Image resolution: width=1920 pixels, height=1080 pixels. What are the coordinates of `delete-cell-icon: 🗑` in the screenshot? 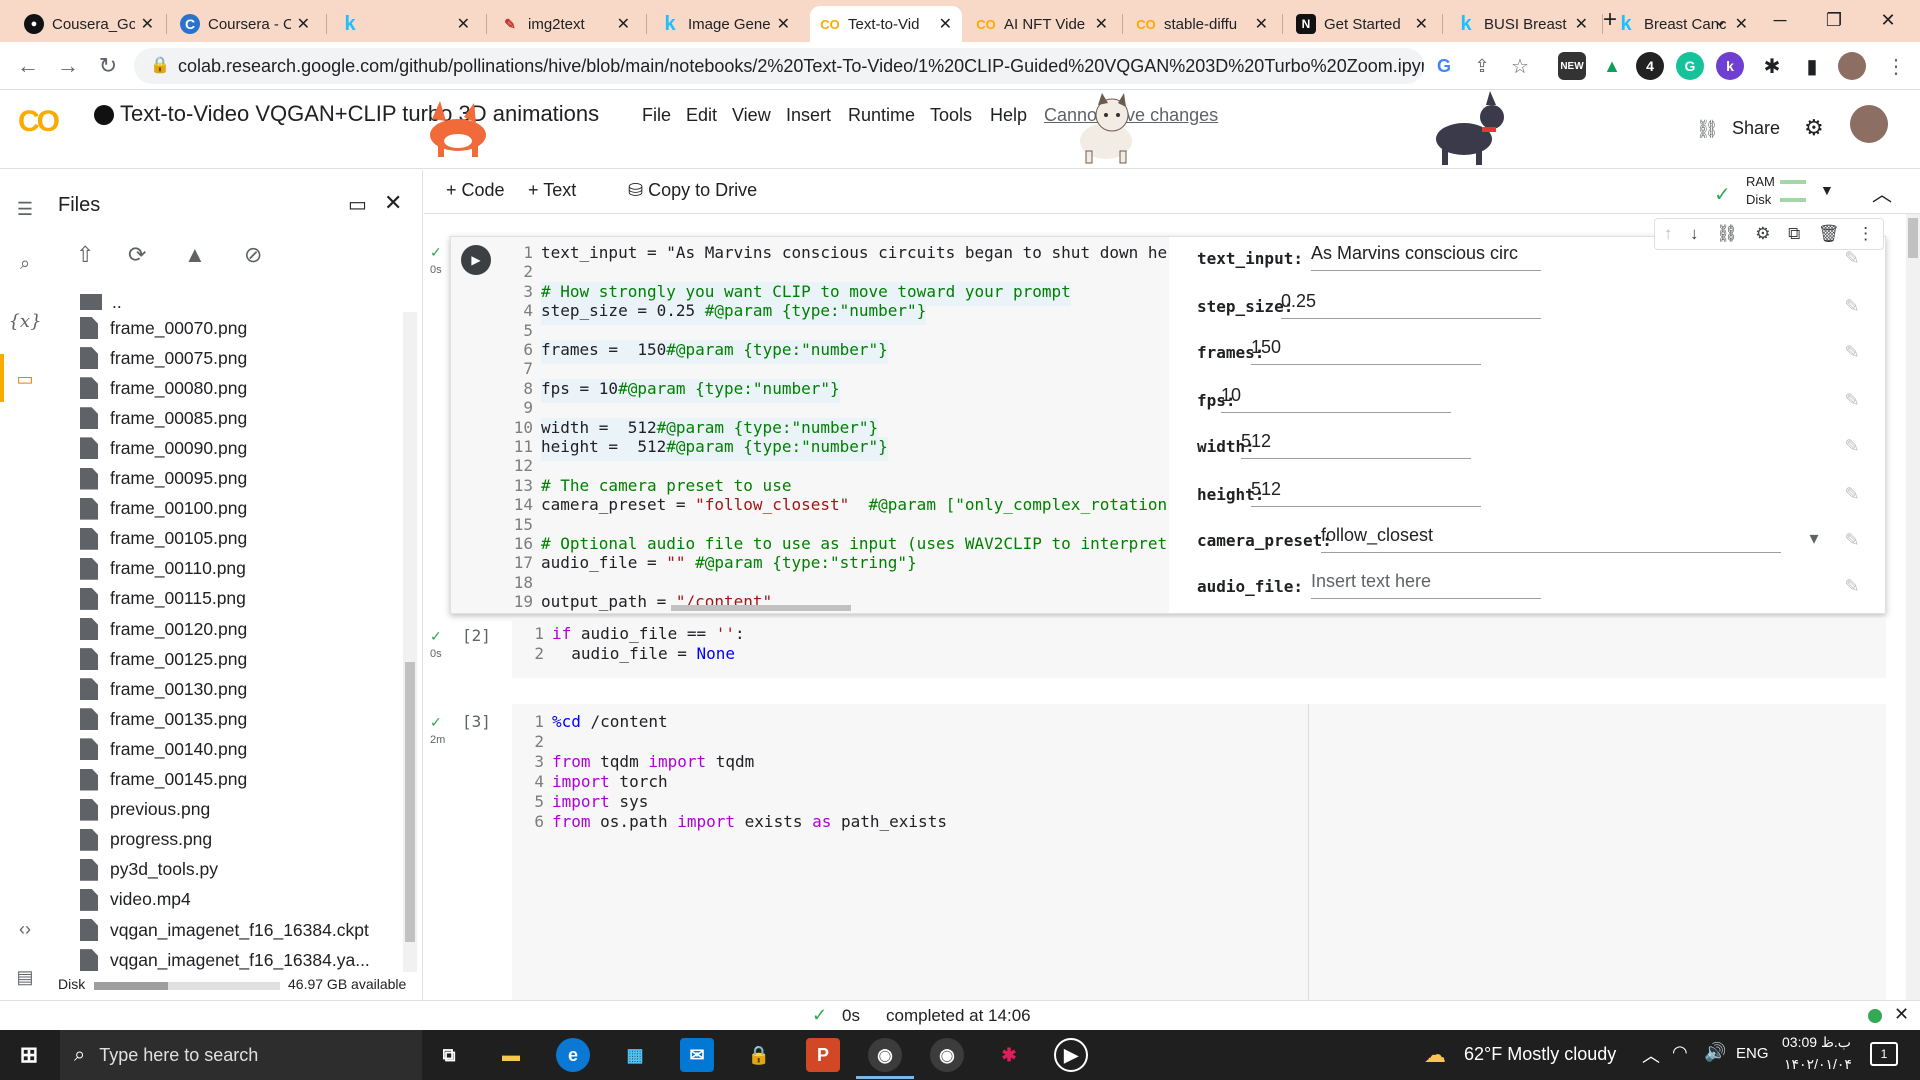 It's located at (1829, 234).